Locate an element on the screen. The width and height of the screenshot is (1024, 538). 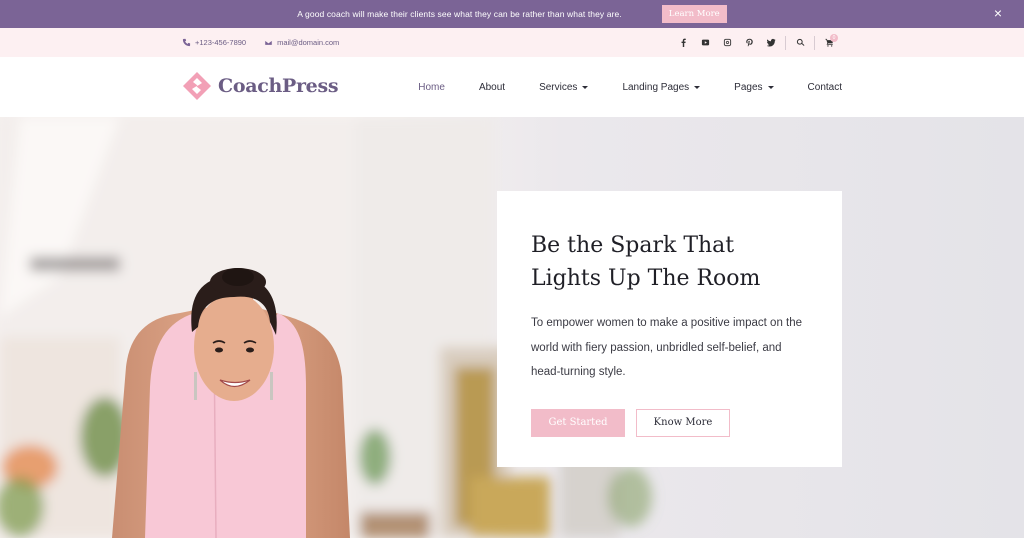
search-button is located at coordinates (800, 42).